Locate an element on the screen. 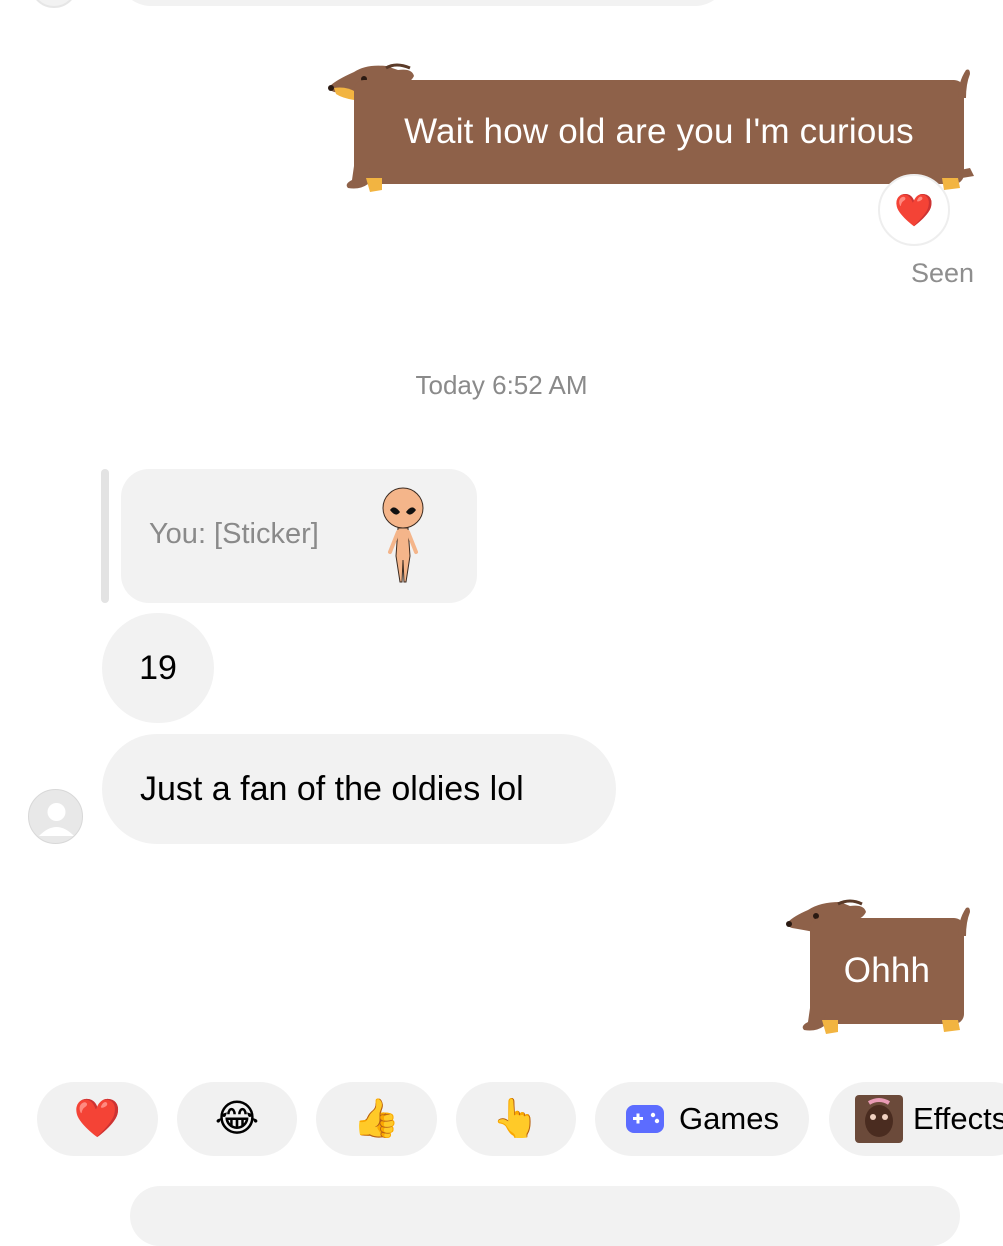 The height and width of the screenshot is (1246, 1003). quick-reaction-pointing: 👆 is located at coordinates (516, 1119).